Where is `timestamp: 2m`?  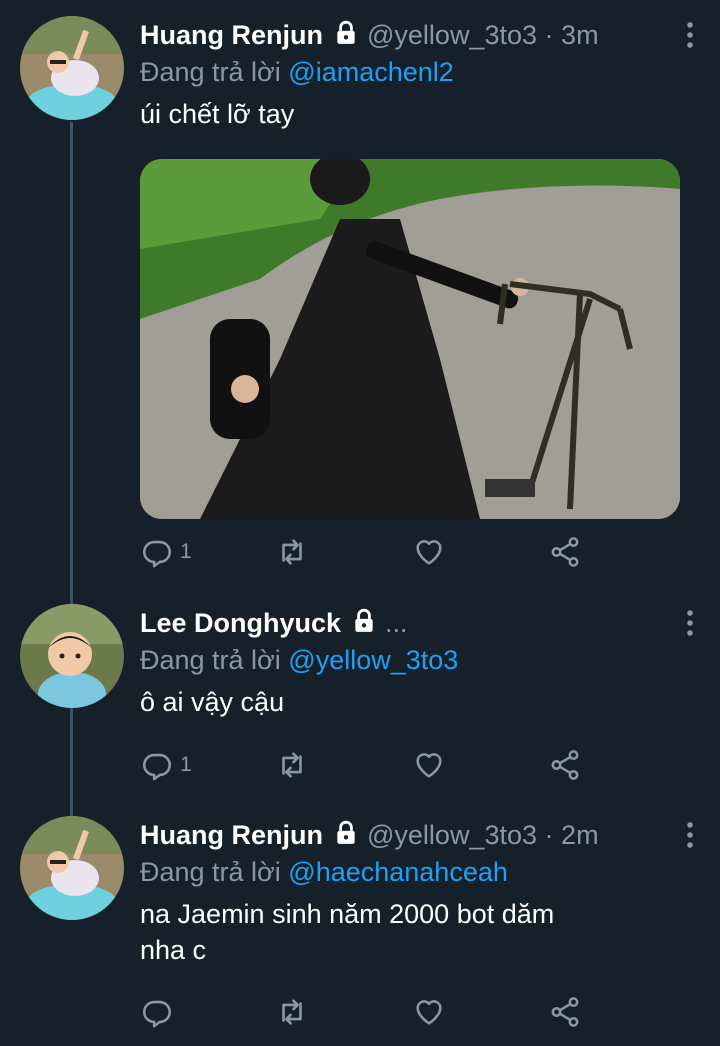
timestamp: 2m is located at coordinates (580, 835).